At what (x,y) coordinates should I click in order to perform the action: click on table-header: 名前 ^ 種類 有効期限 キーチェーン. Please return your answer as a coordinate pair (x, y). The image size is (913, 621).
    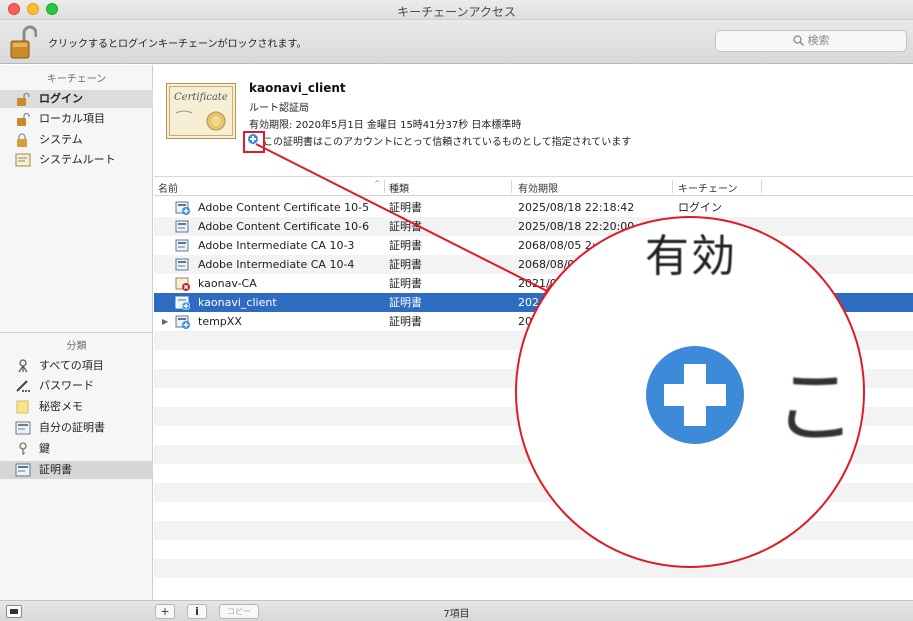
    Looking at the image, I should click on (533, 187).